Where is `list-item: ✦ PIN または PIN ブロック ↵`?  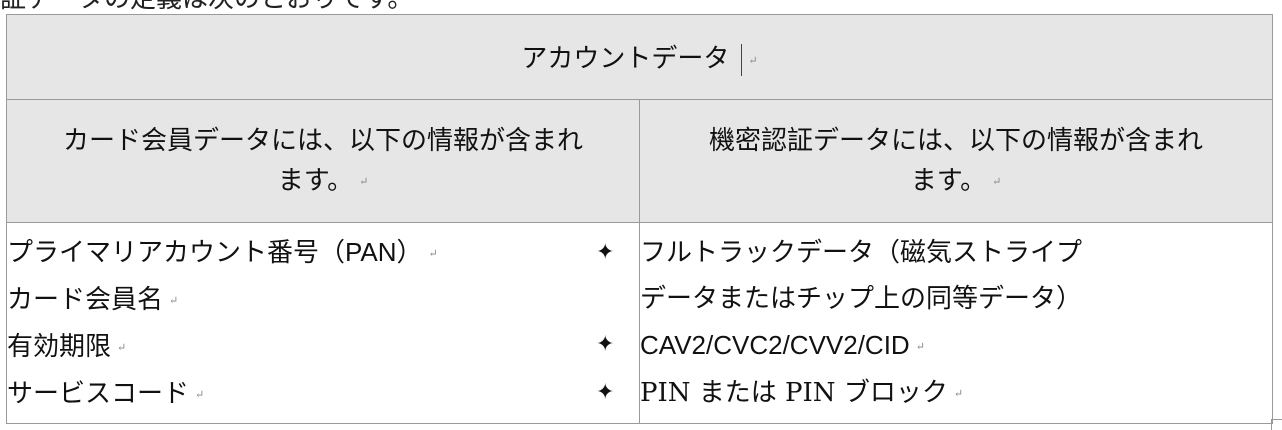
list-item: ✦ PIN または PIN ブロック ↵ is located at coordinates (934, 393).